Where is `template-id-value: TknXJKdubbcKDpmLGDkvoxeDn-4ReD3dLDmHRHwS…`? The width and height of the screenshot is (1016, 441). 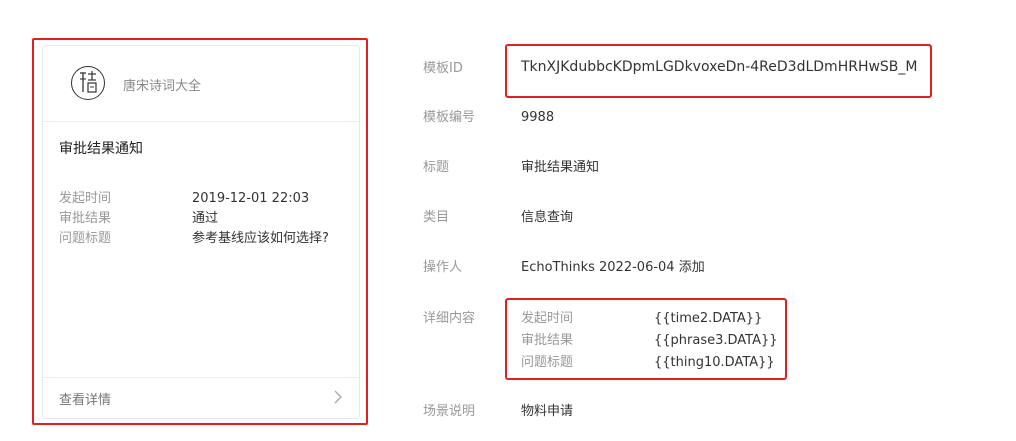 template-id-value: TknXJKdubbcKDpmLGDkvoxeDn-4ReD3dLDmHRHwS… is located at coordinates (719, 67).